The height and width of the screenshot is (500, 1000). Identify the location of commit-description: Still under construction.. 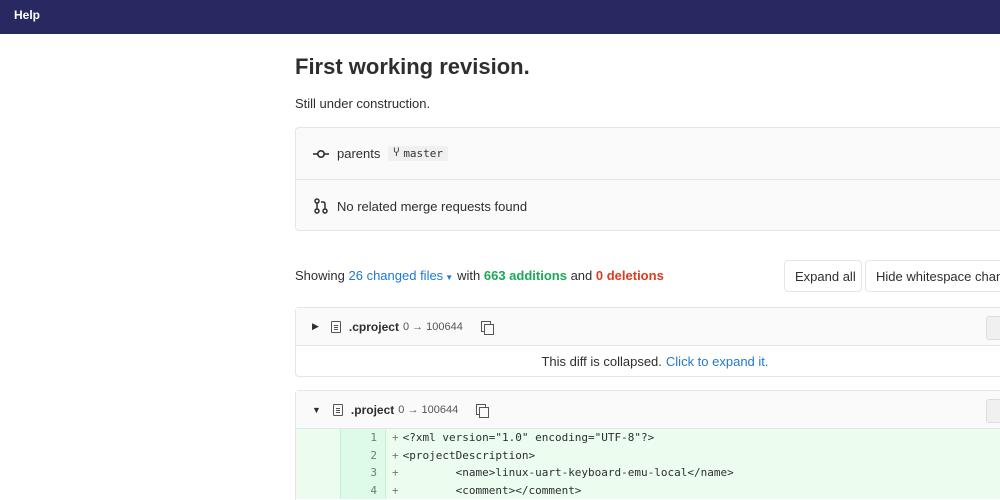
(363, 103).